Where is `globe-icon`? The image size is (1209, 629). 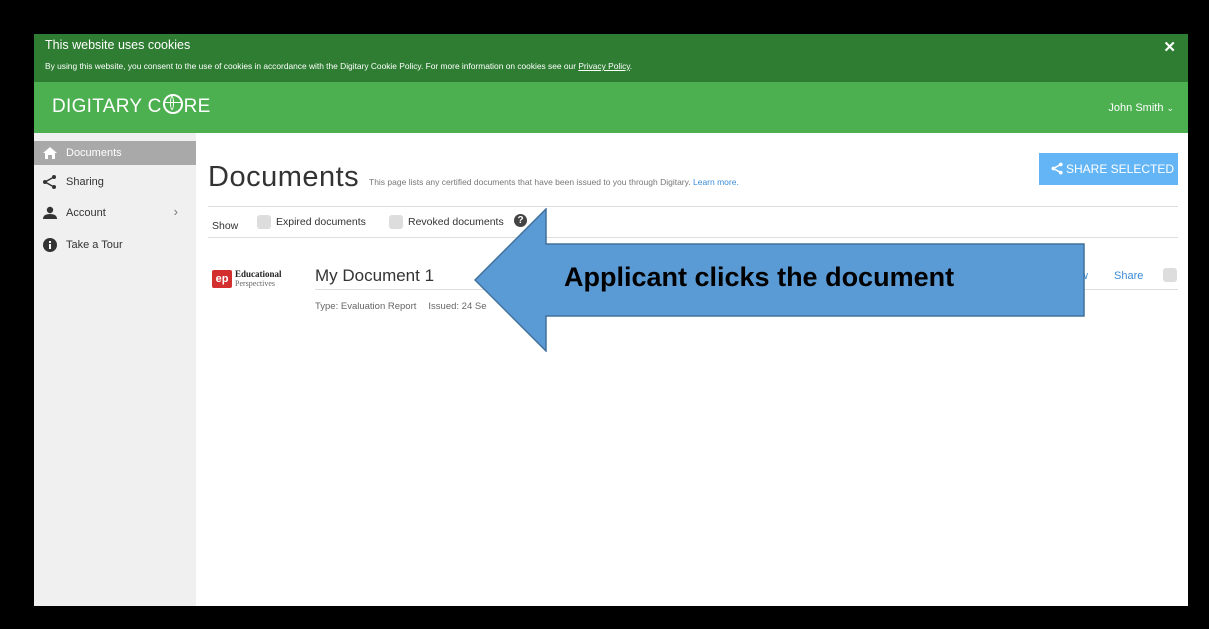
globe-icon is located at coordinates (172, 104).